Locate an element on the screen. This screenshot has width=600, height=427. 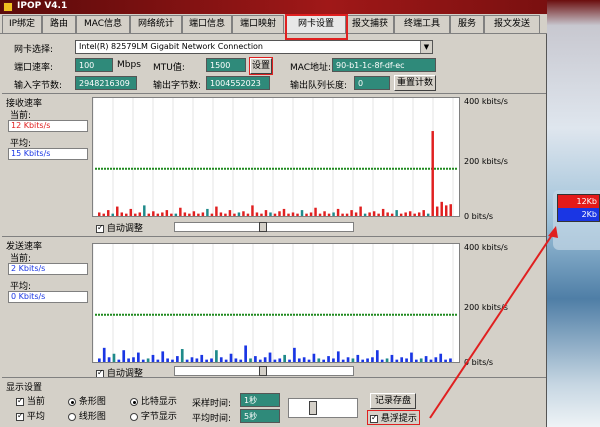
show-avg-label: 平均 is located at coordinates (35, 417).